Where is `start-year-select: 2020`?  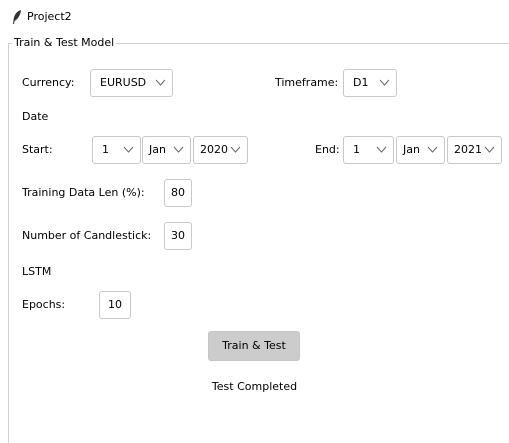
start-year-select: 2020 is located at coordinates (220, 150).